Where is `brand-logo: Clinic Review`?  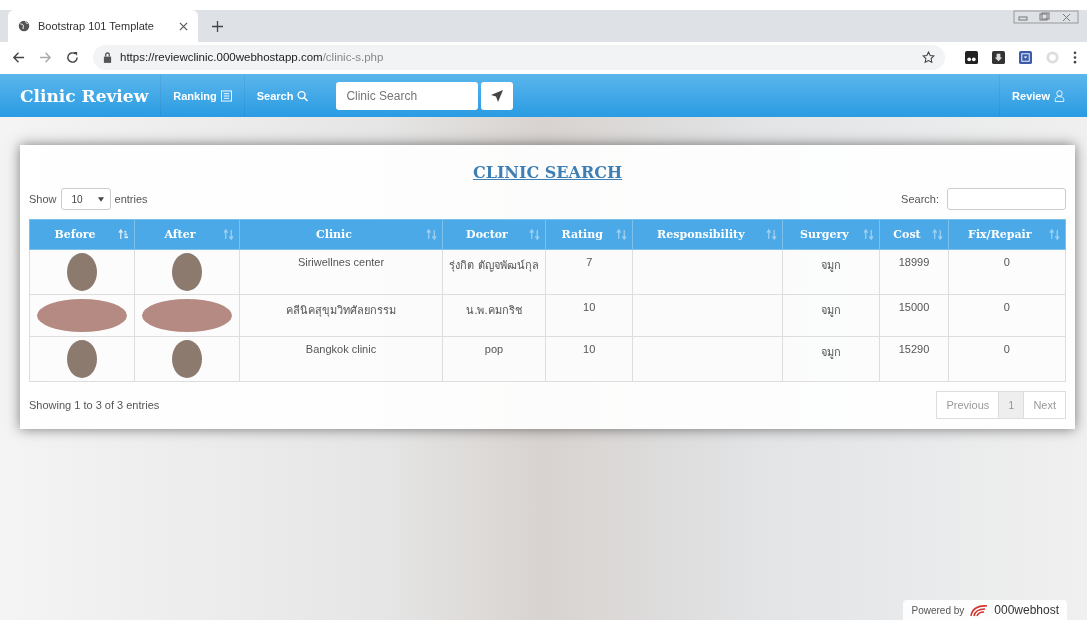
brand-logo: Clinic Review is located at coordinates (84, 95).